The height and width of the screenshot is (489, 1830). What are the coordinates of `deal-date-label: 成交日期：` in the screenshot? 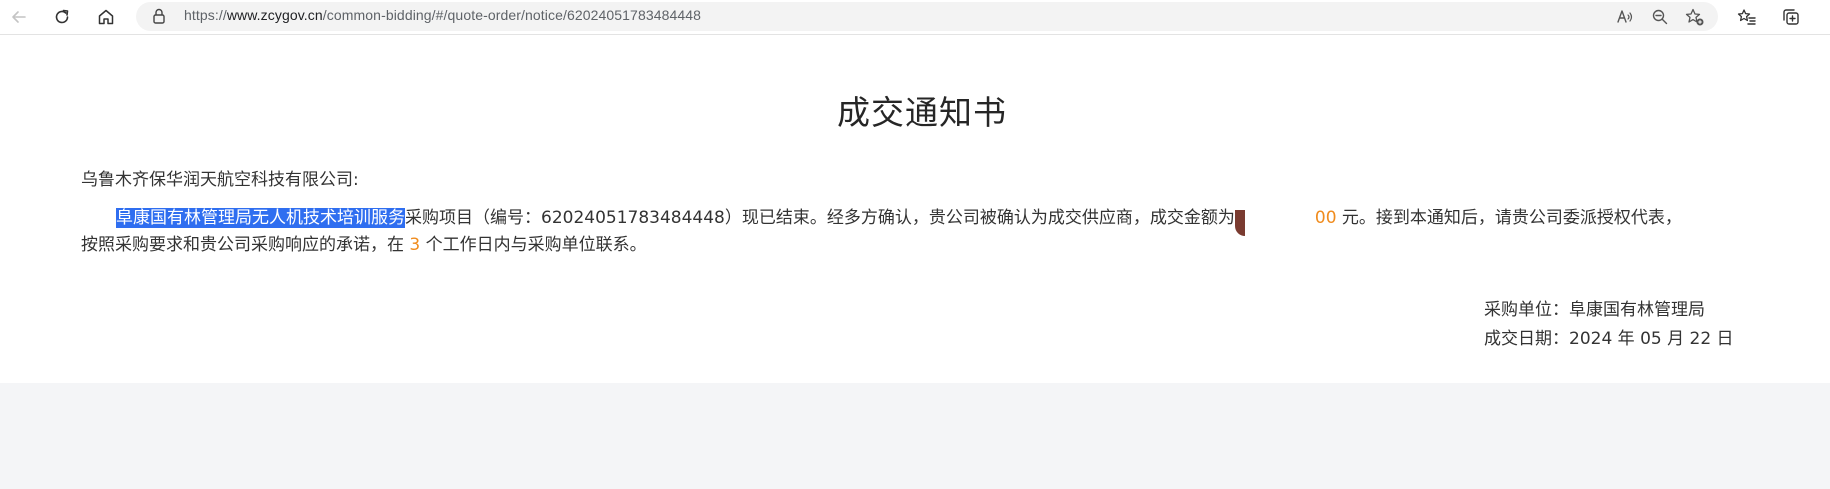 It's located at (1526, 339).